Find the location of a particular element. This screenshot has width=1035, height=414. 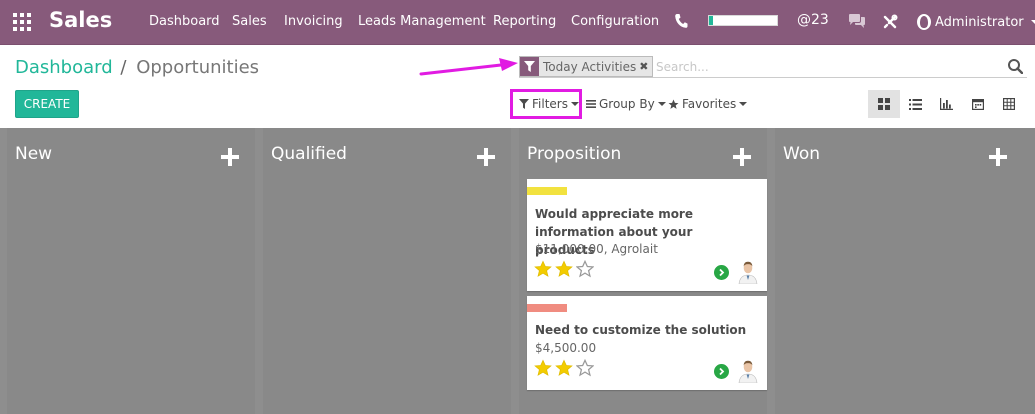

graph-icon is located at coordinates (946, 104).